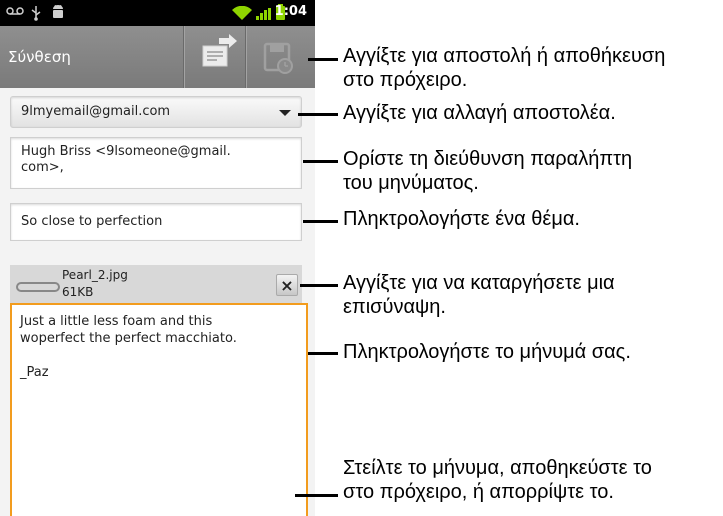 The image size is (723, 516). Describe the element at coordinates (156, 284) in the screenshot. I see `attachment-item: Pearl_2.jpg 61KB ×` at that location.